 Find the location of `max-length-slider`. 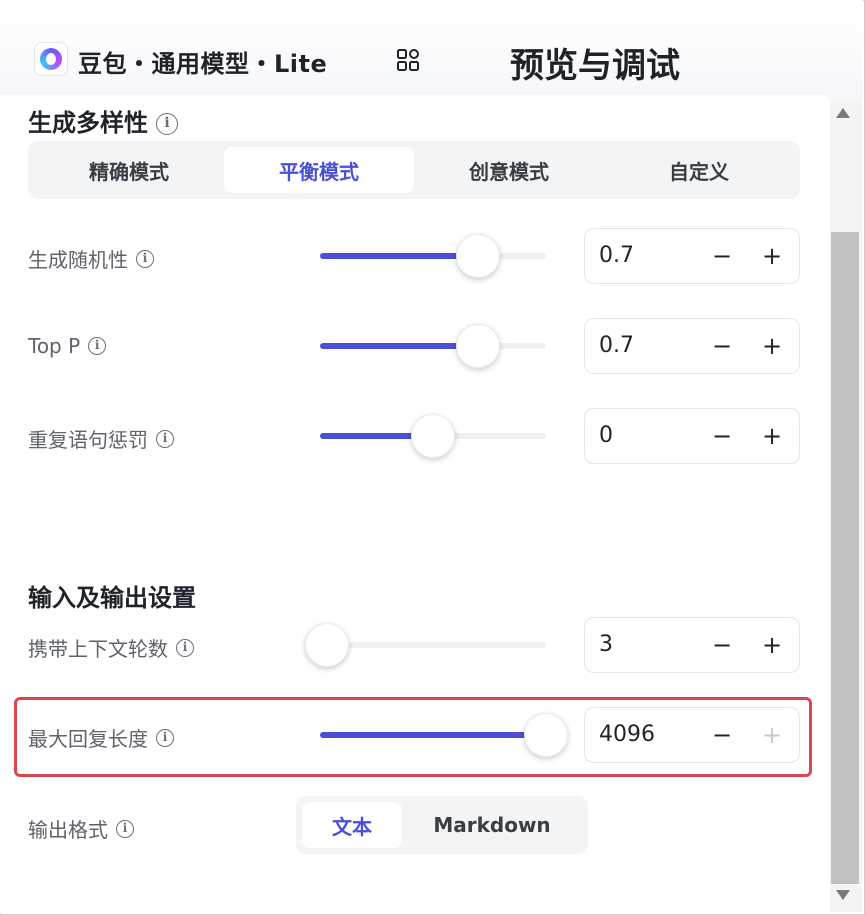

max-length-slider is located at coordinates (444, 735).